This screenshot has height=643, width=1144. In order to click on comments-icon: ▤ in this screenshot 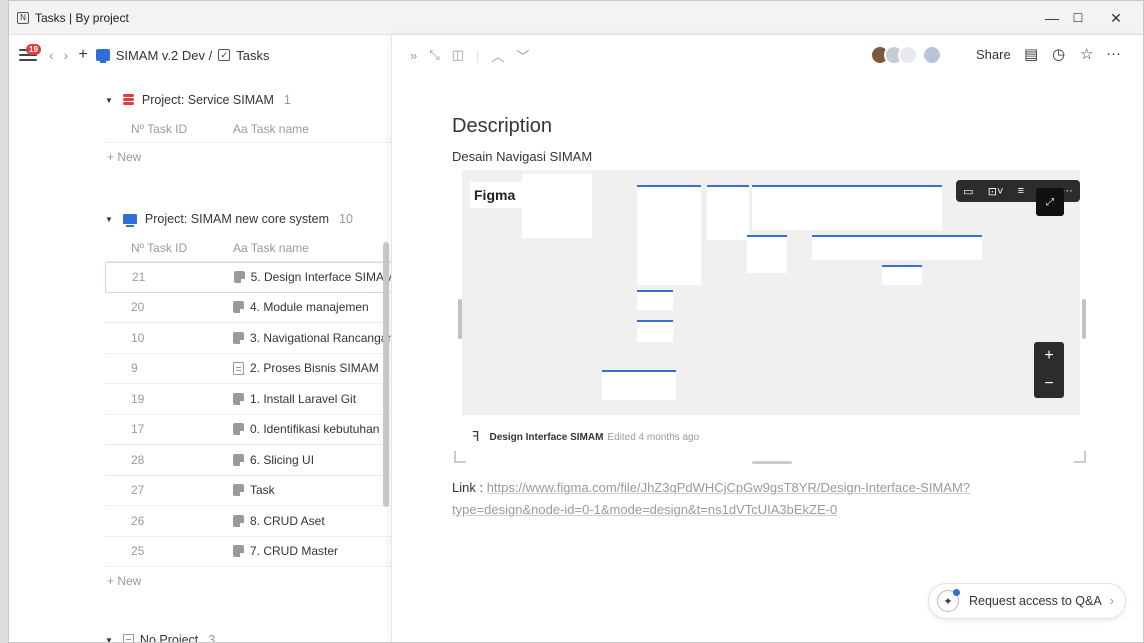, I will do `click(1031, 54)`.